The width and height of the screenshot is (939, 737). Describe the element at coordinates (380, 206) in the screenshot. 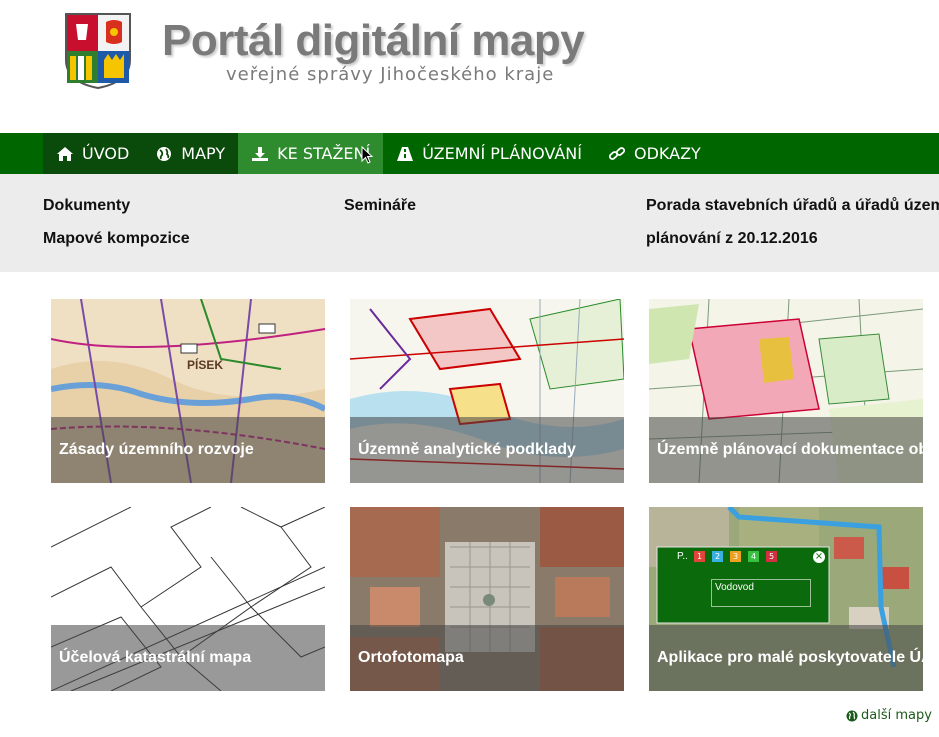

I see `submenu-link-seminare: Semináře` at that location.